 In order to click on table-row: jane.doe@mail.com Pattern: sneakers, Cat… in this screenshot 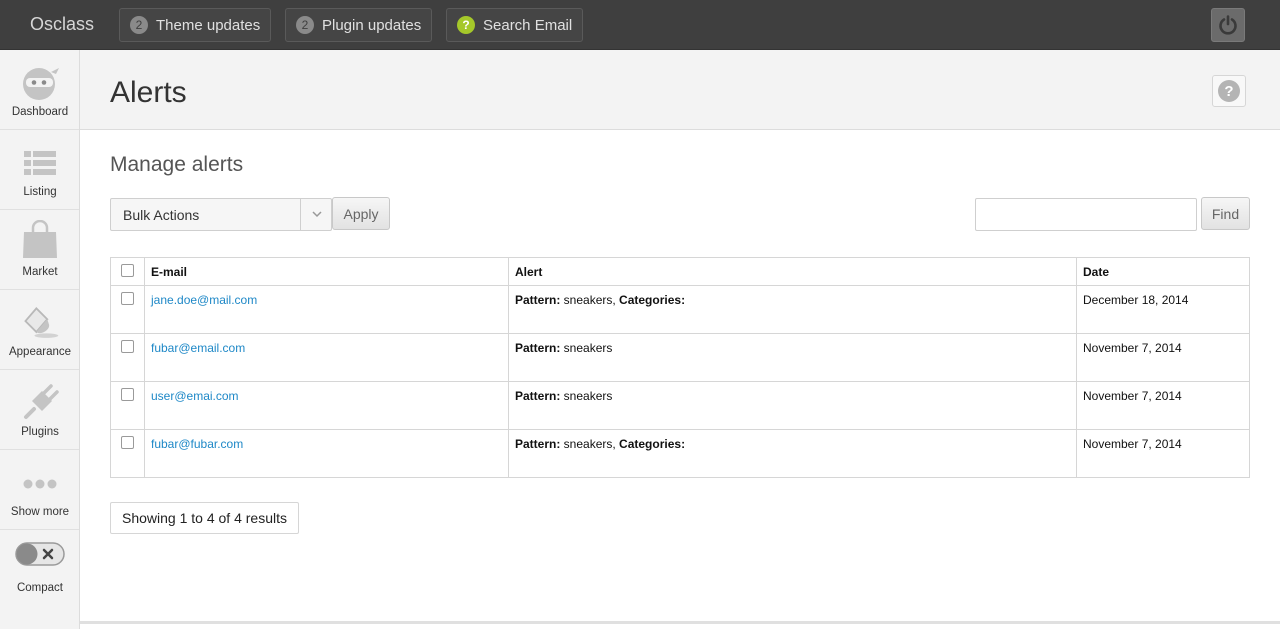, I will do `click(680, 309)`.